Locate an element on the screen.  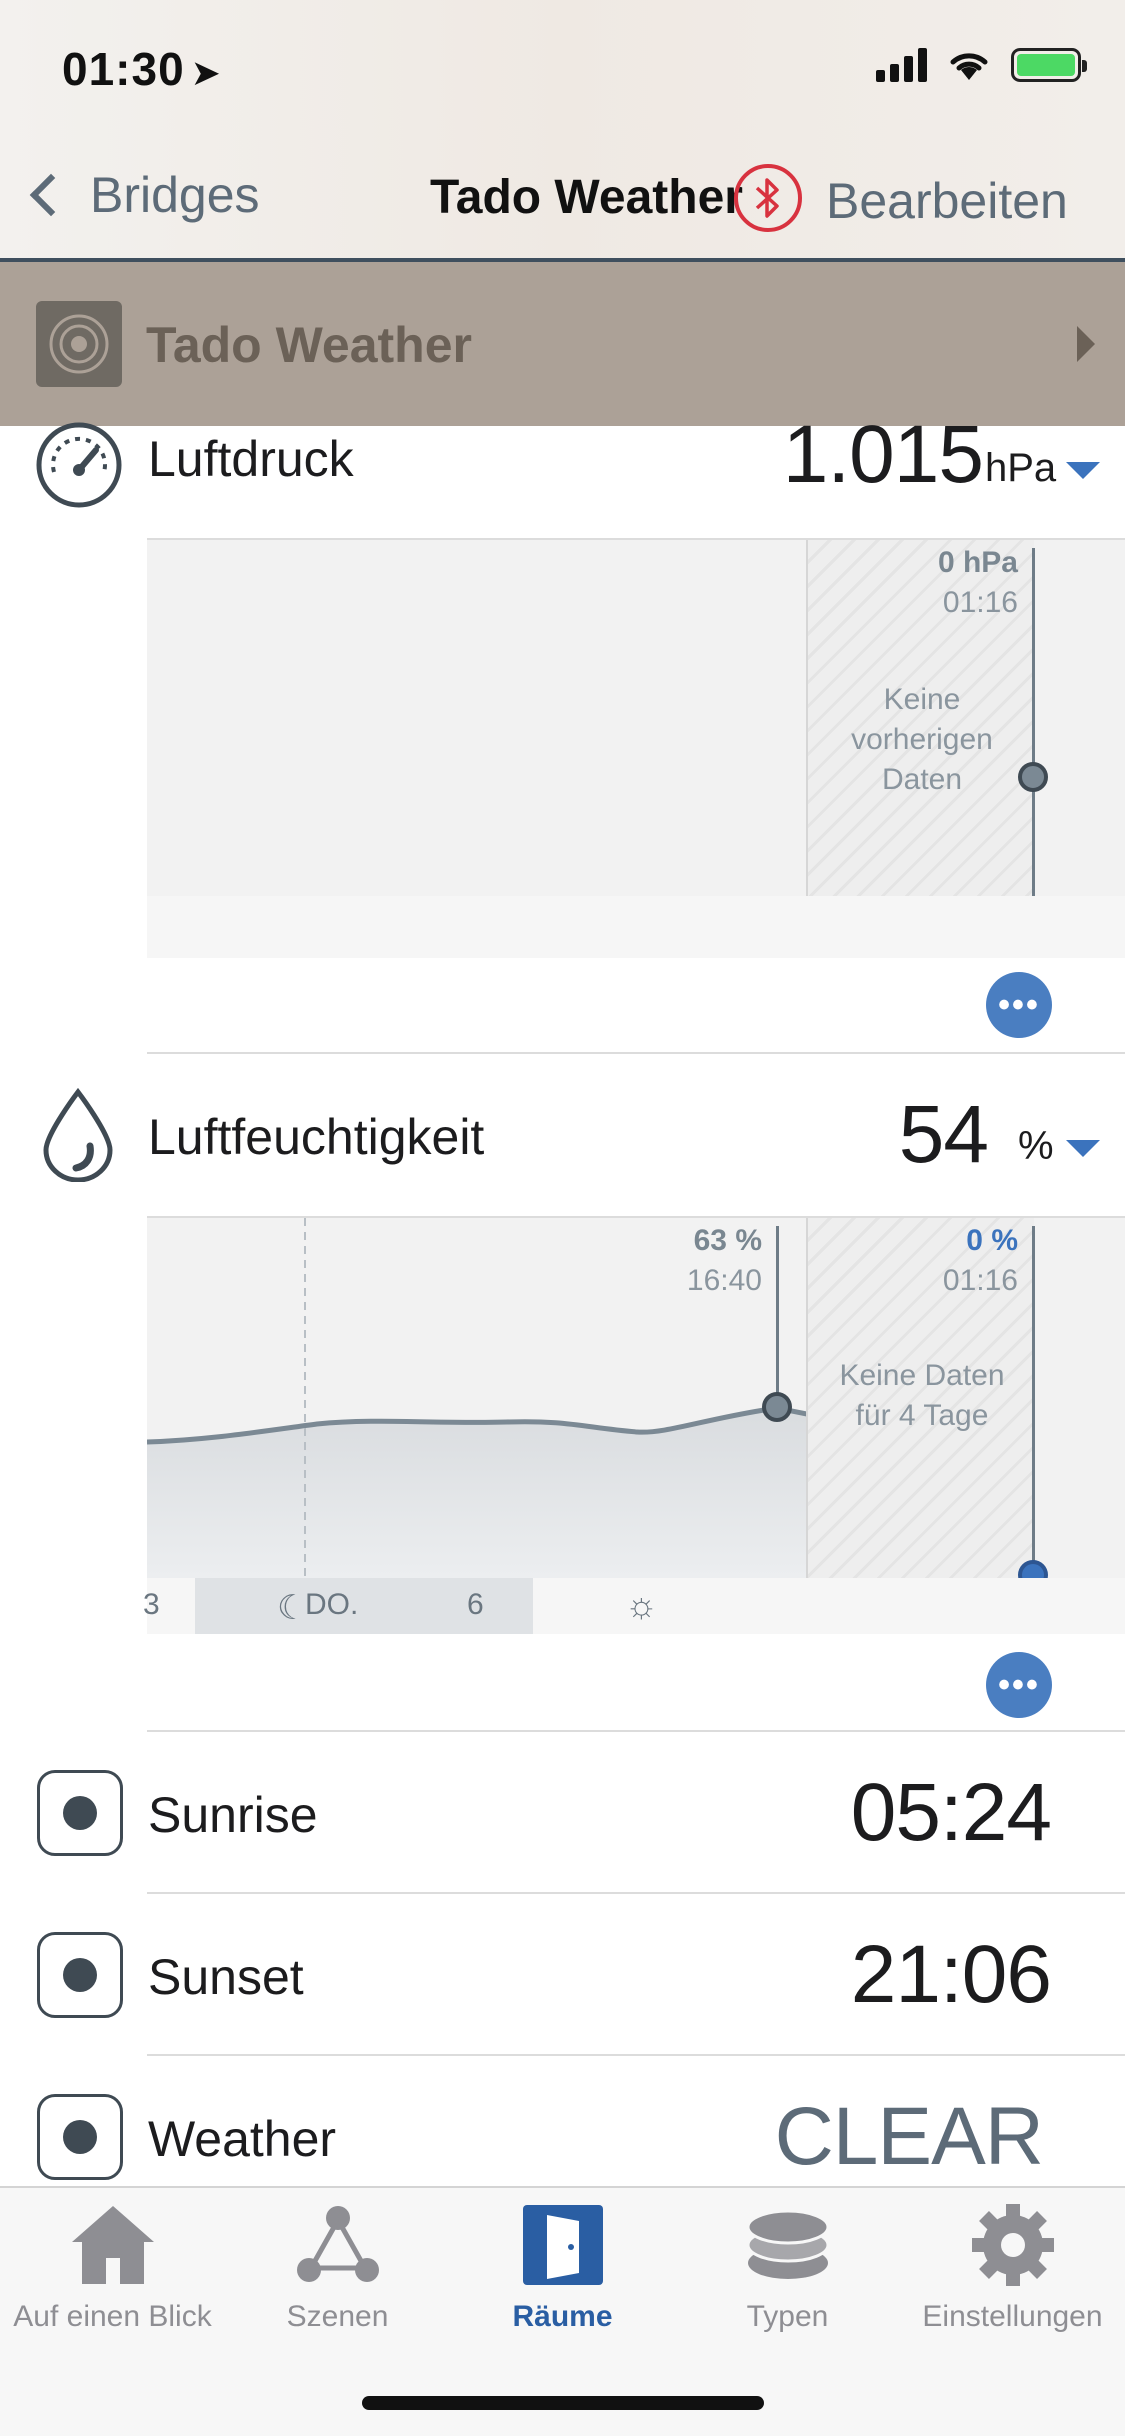
clock-text: 01:30 is located at coordinates (123, 69).